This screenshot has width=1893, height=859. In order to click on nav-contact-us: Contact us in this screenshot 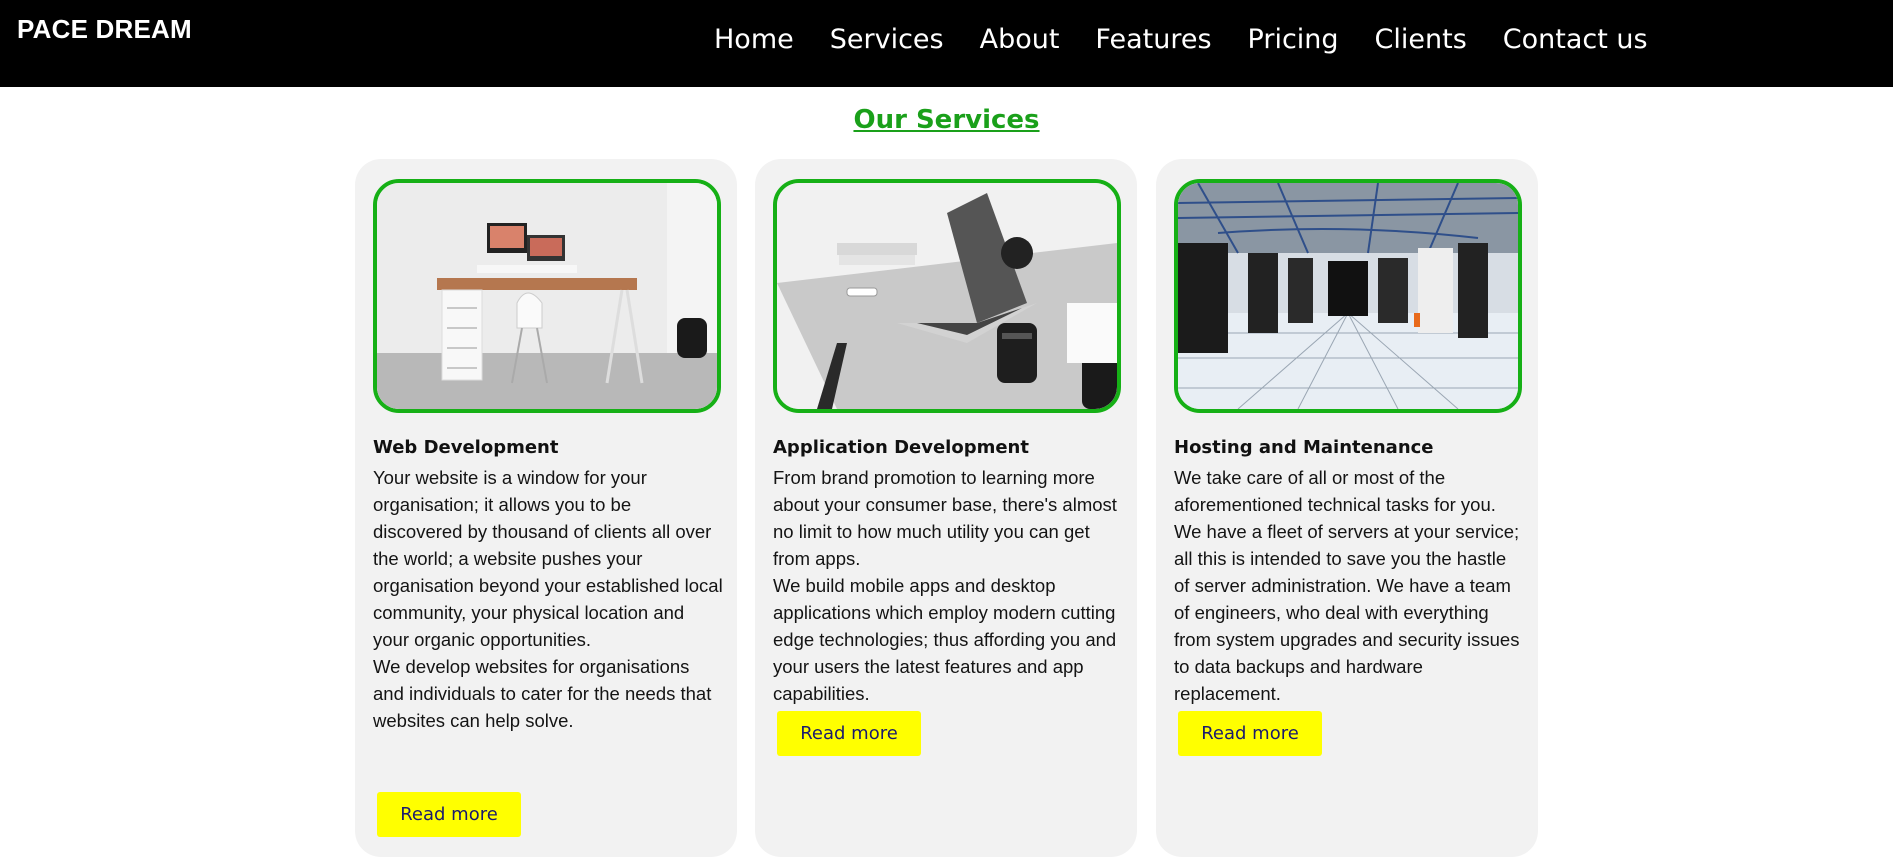, I will do `click(1575, 39)`.